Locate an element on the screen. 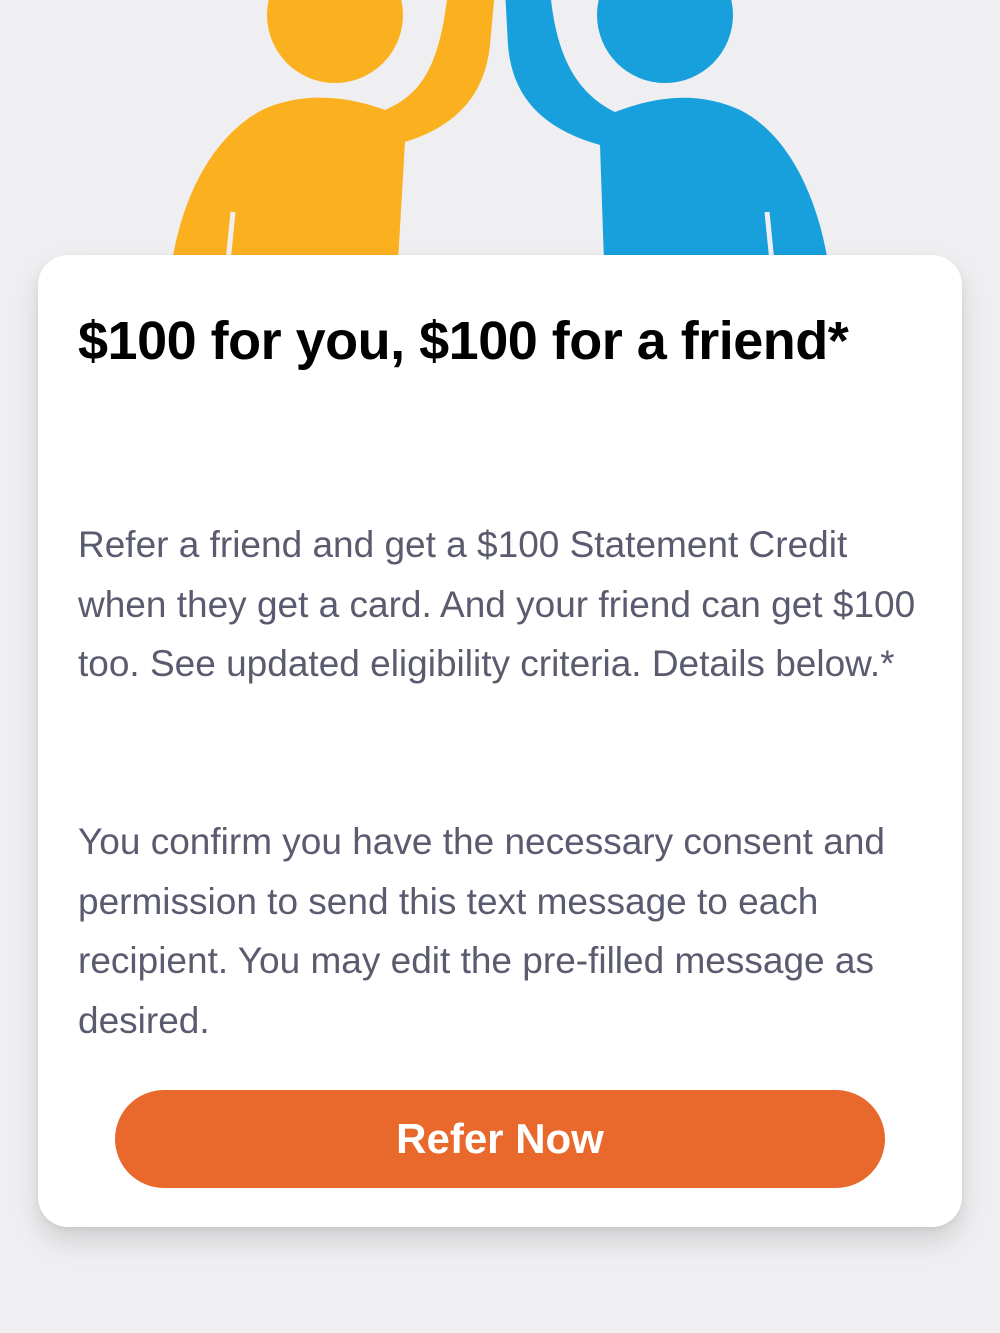 The height and width of the screenshot is (1333, 1000). people-high-five-icon is located at coordinates (500, 131).